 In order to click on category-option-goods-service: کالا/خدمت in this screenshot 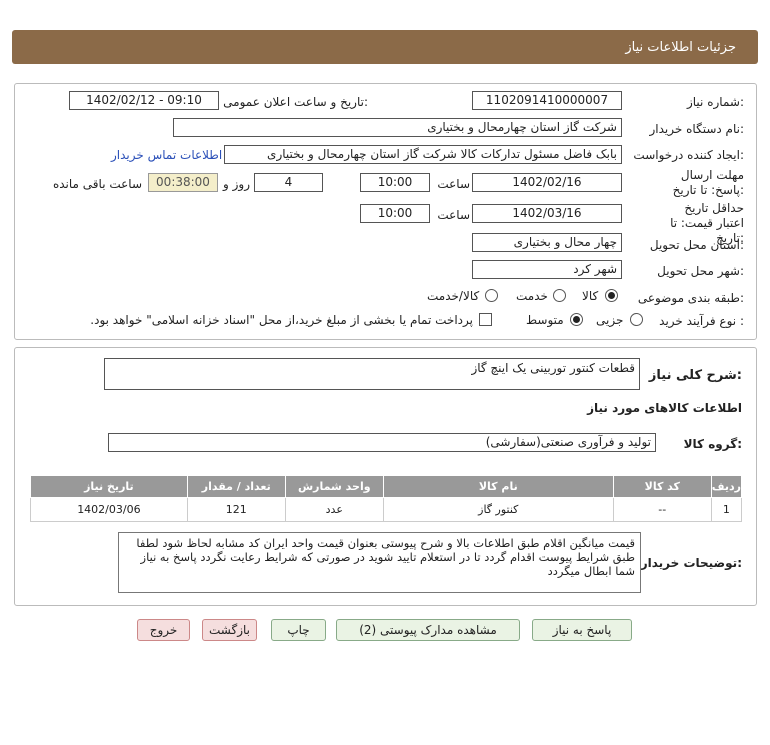, I will do `click(453, 296)`.